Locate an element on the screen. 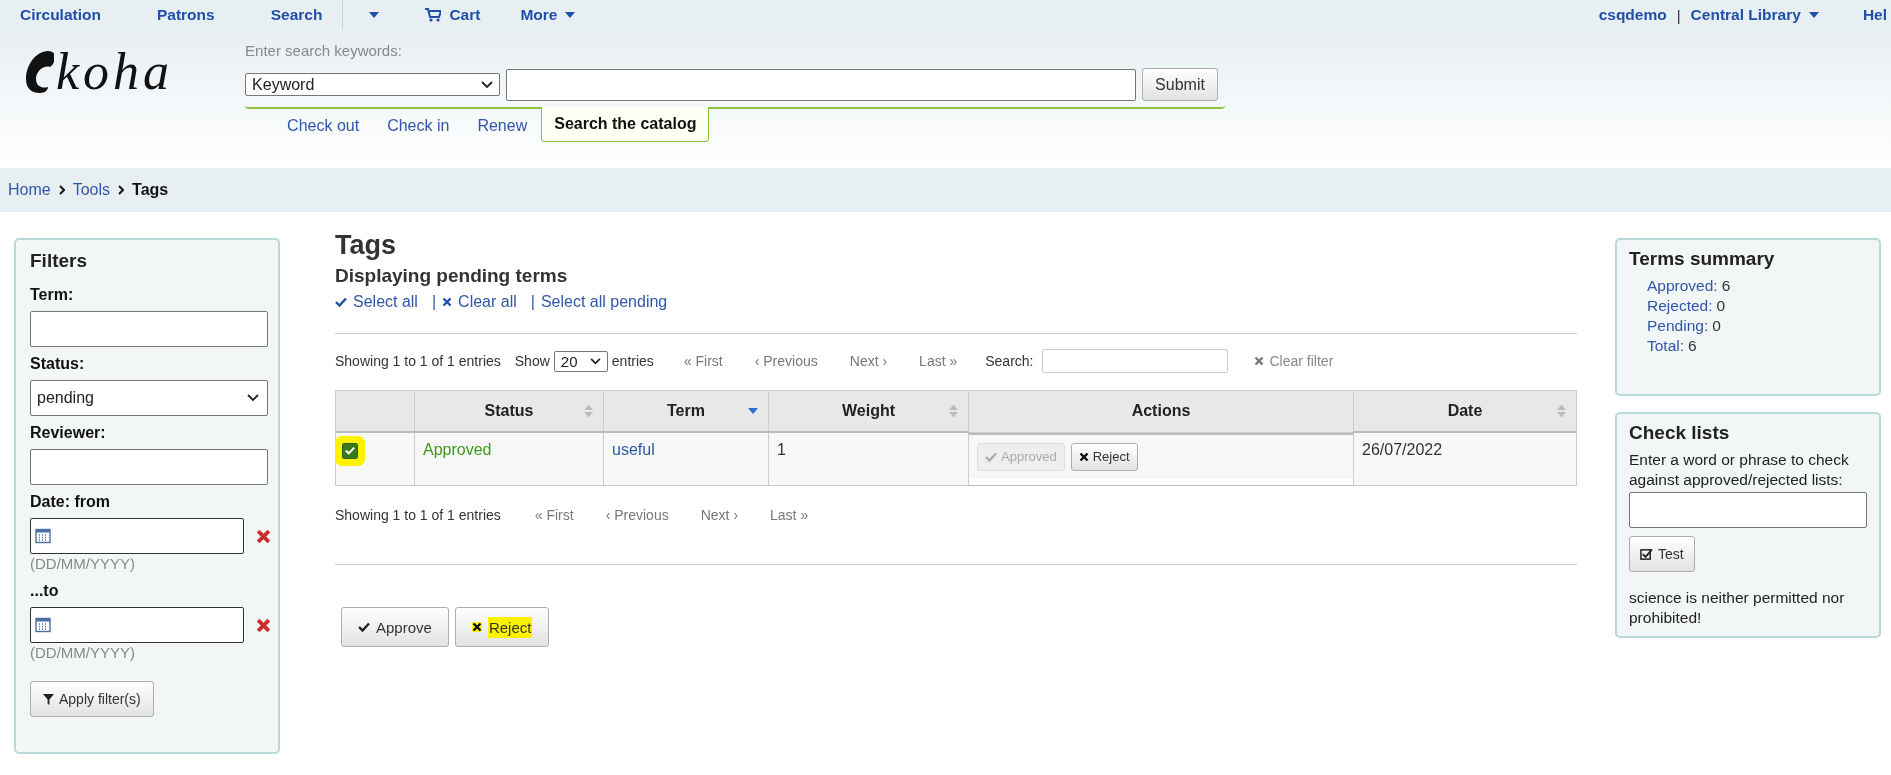  approve-button: Approve is located at coordinates (395, 627).